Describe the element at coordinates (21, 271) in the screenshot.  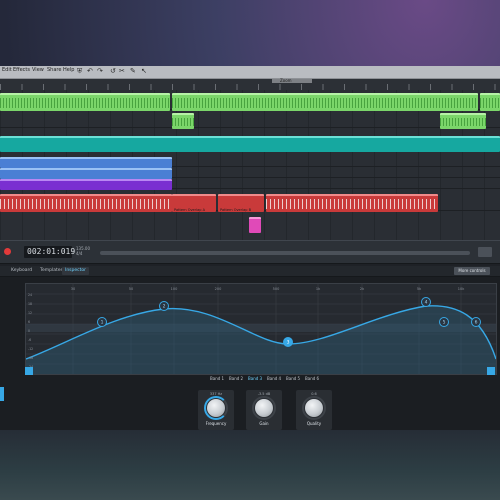
I see `tab-keyboard: Keyboard` at that location.